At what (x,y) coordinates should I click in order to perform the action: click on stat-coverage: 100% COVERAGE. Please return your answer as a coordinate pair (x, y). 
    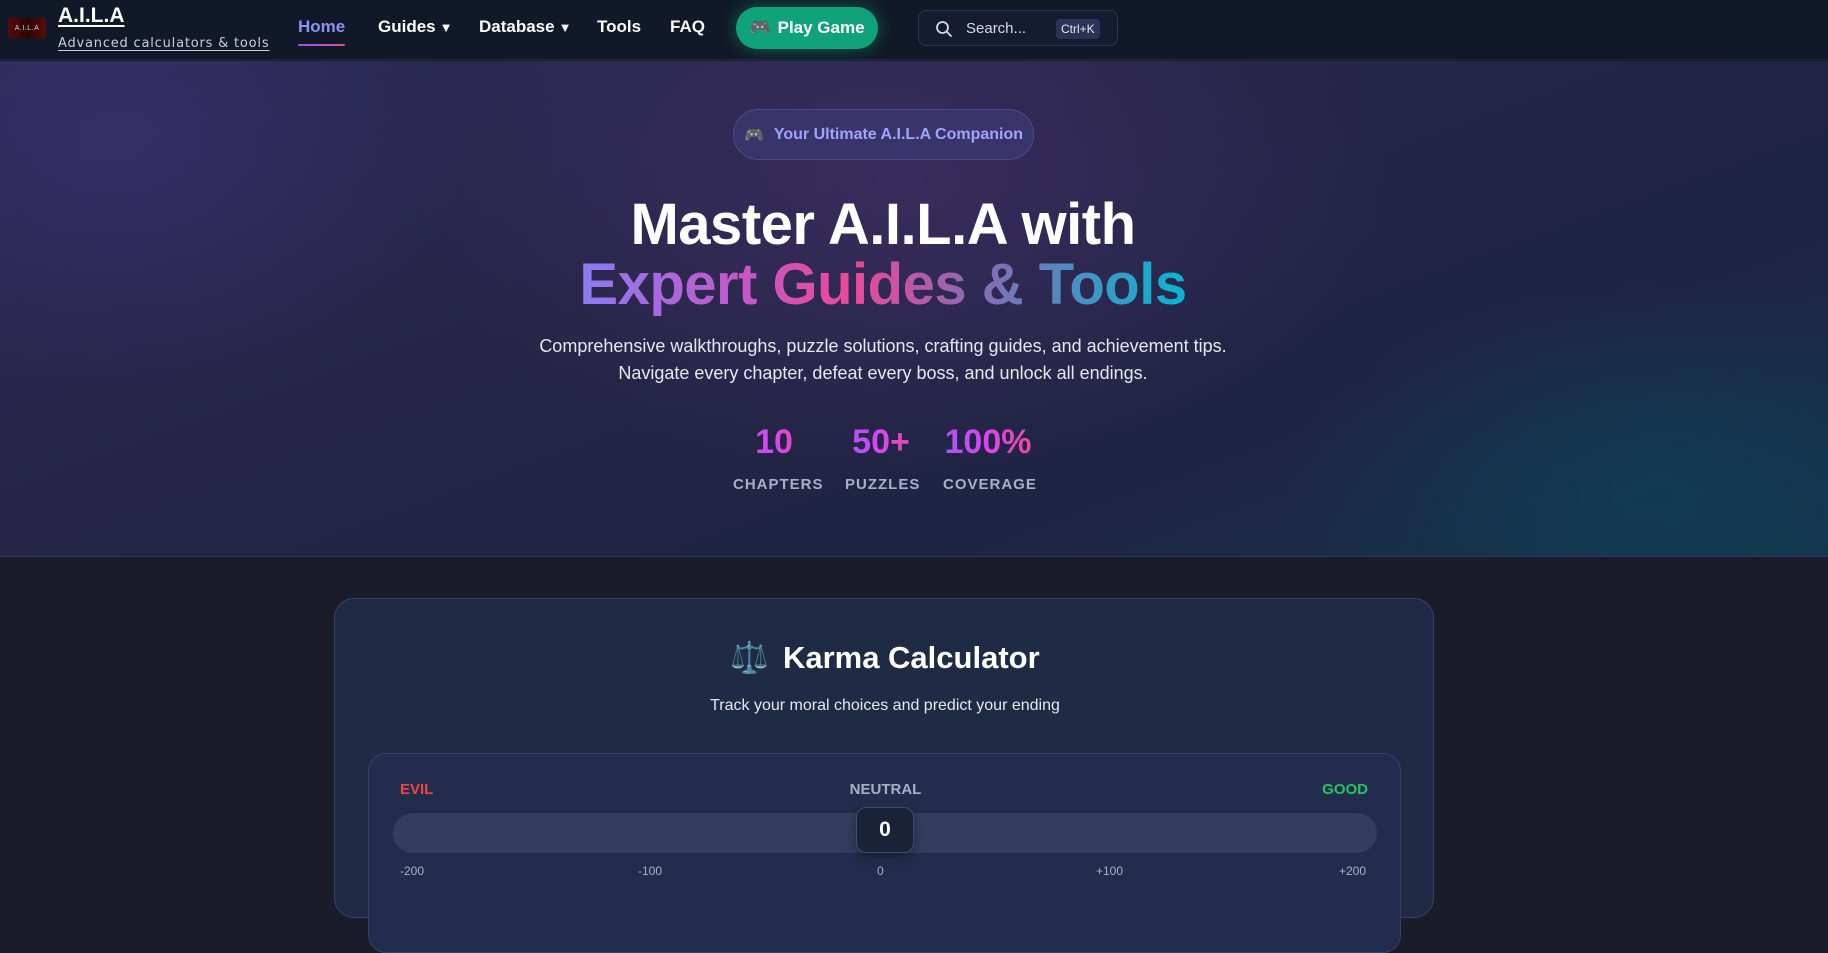
    Looking at the image, I should click on (990, 458).